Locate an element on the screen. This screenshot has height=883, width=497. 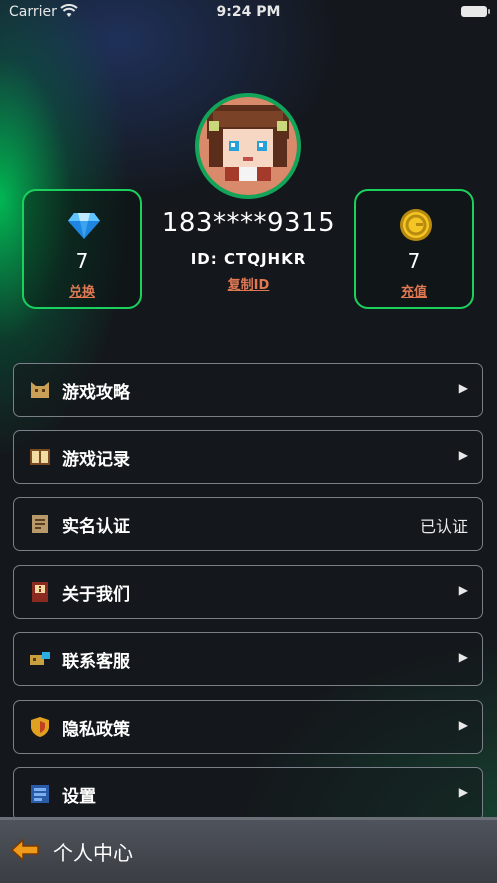
menu-label: 设置 is located at coordinates (79, 797).